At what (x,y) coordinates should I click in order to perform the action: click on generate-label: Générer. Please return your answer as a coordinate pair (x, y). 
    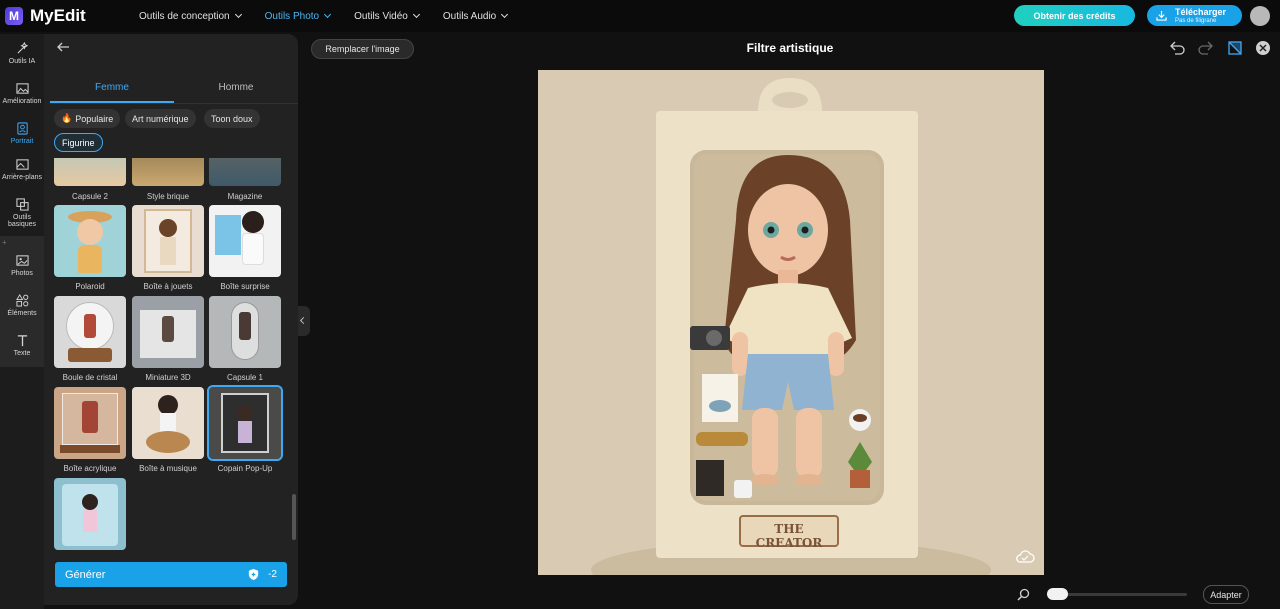
    Looking at the image, I should click on (85, 574).